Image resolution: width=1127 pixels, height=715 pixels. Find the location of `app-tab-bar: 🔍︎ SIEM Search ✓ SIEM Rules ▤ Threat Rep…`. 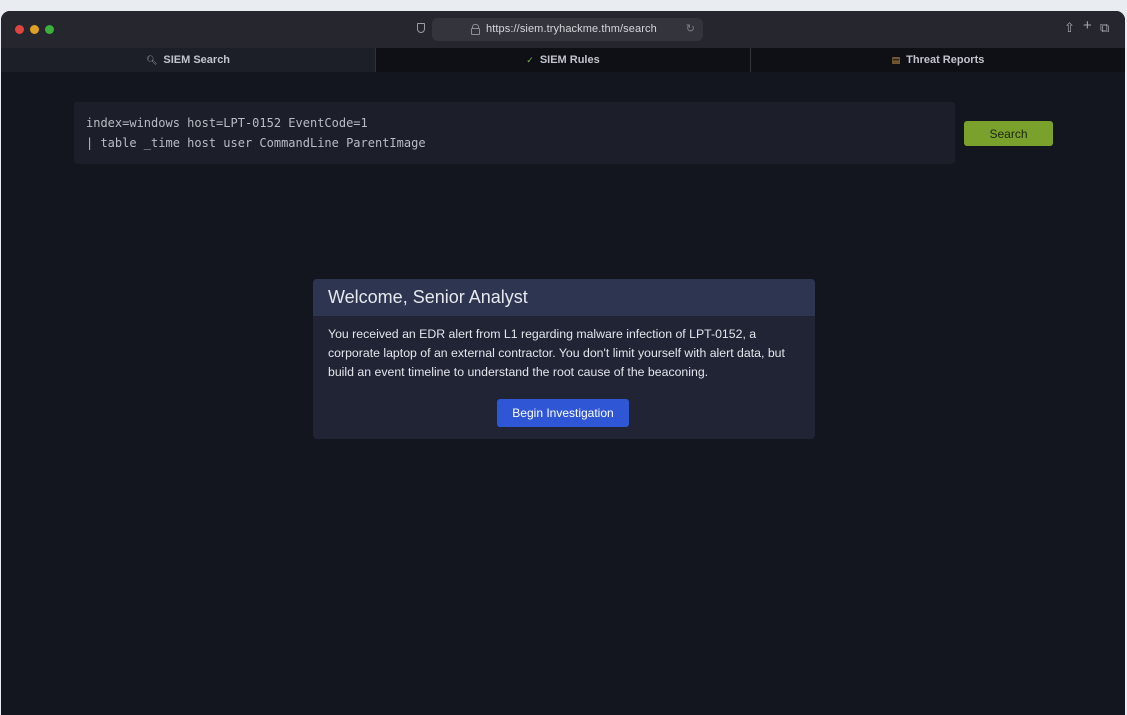

app-tab-bar: 🔍︎ SIEM Search ✓ SIEM Rules ▤ Threat Rep… is located at coordinates (563, 60).